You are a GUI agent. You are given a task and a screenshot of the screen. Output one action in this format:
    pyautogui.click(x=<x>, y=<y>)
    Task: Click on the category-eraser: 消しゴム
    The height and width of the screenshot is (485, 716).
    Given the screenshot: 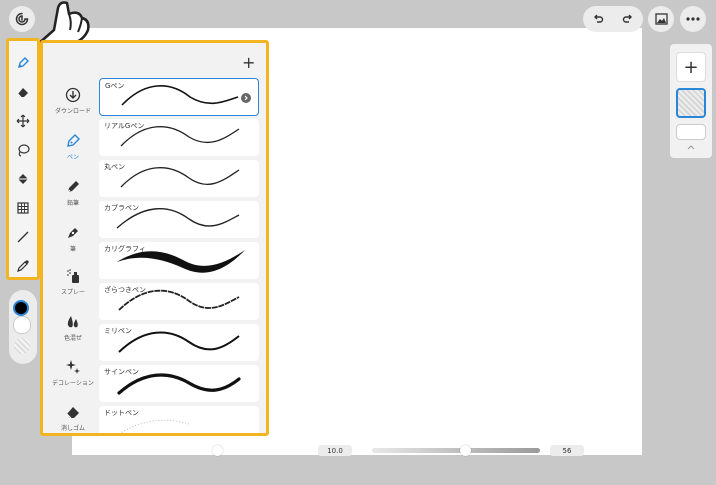 What is the action you would take?
    pyautogui.click(x=73, y=418)
    